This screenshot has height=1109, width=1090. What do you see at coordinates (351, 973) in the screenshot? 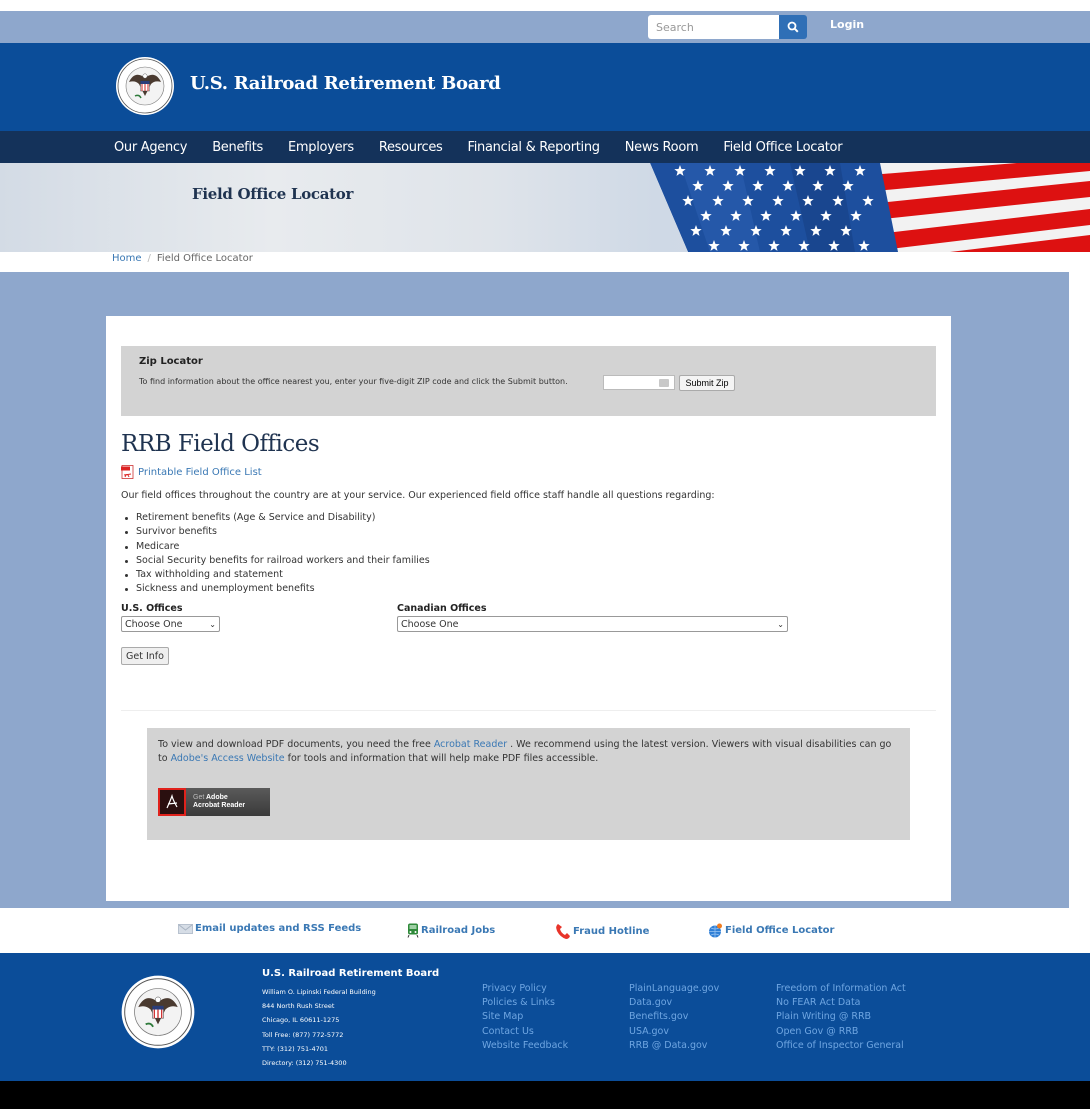
I see `footer-org-name: U.S. Railroad Retirement Board` at bounding box center [351, 973].